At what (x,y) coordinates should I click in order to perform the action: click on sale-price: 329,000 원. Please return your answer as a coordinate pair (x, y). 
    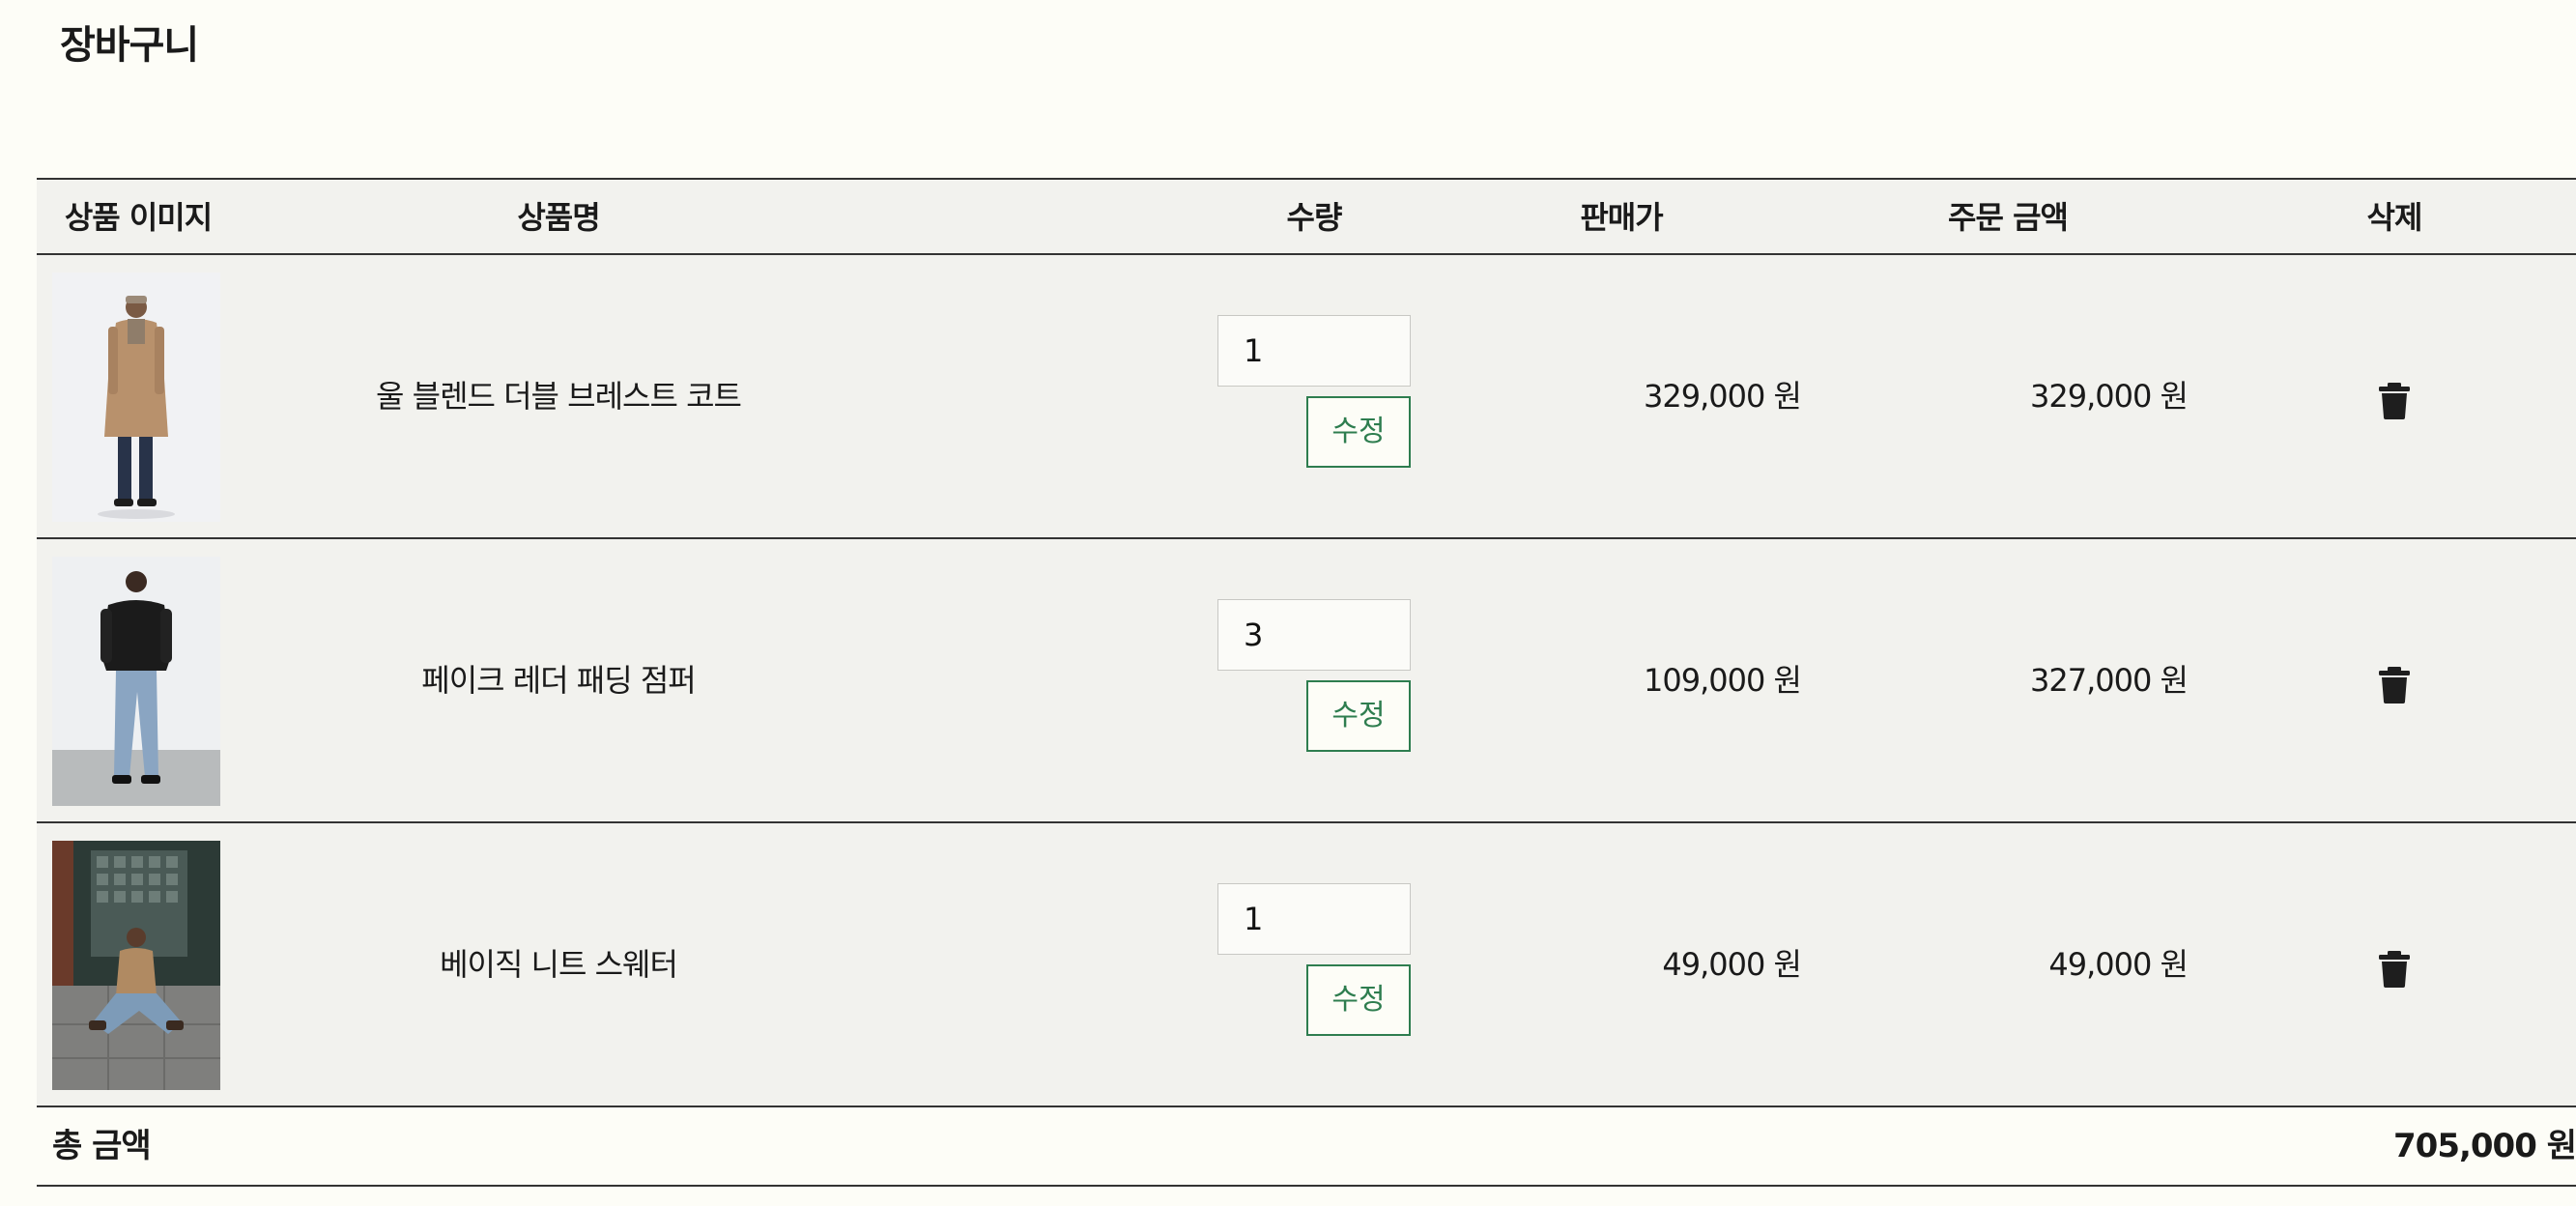
    Looking at the image, I should click on (1723, 396).